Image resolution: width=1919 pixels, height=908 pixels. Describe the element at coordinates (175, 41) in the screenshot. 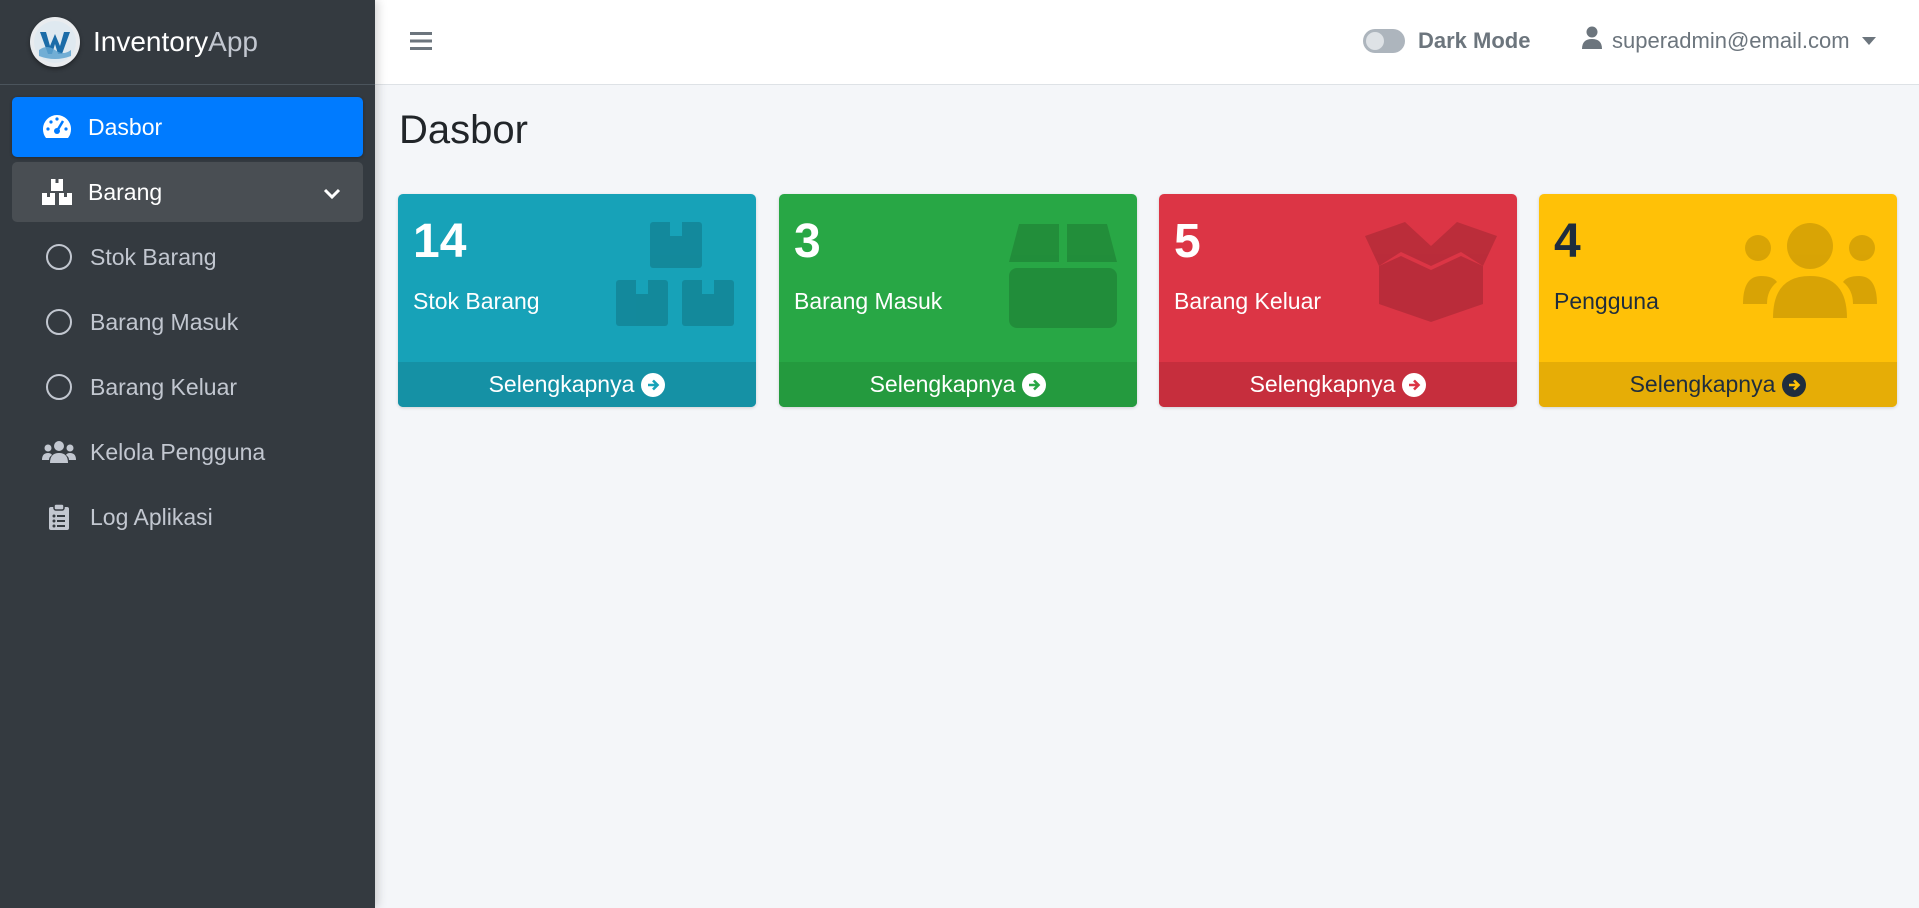

I see `brand-name: InventoryApp` at that location.